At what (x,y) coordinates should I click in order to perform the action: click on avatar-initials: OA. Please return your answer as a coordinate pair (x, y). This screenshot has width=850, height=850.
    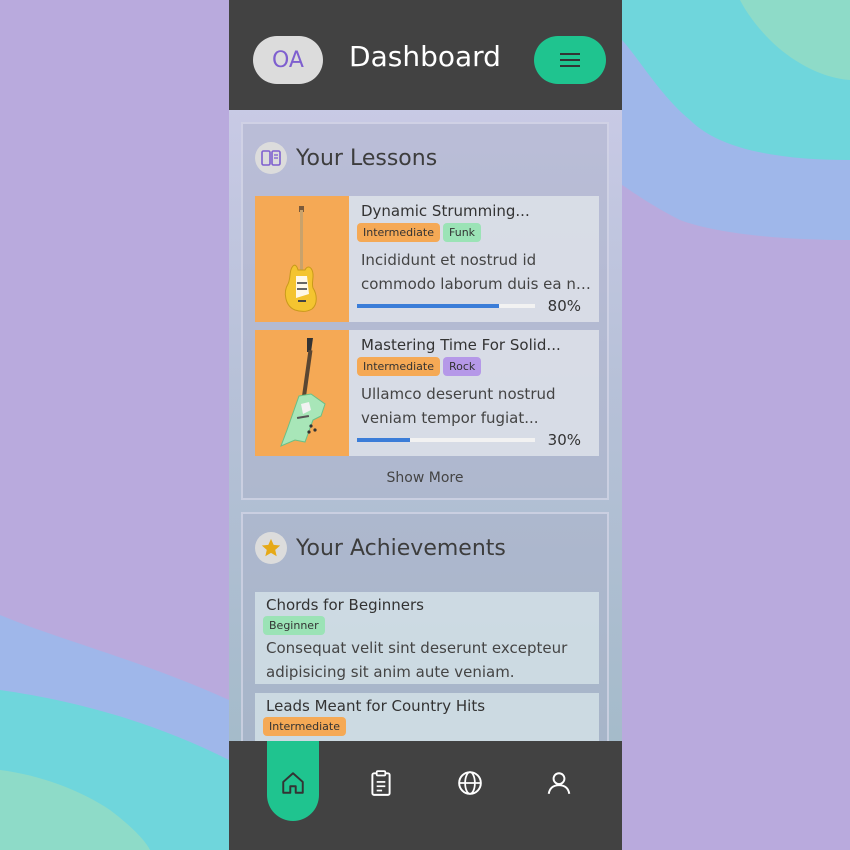
    Looking at the image, I should click on (288, 60).